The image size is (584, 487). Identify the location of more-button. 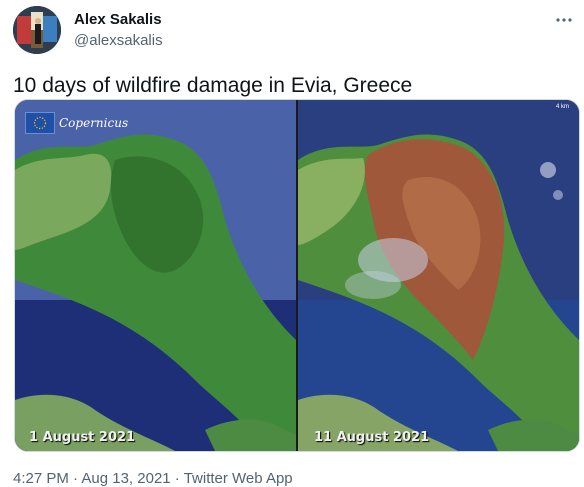
(564, 20).